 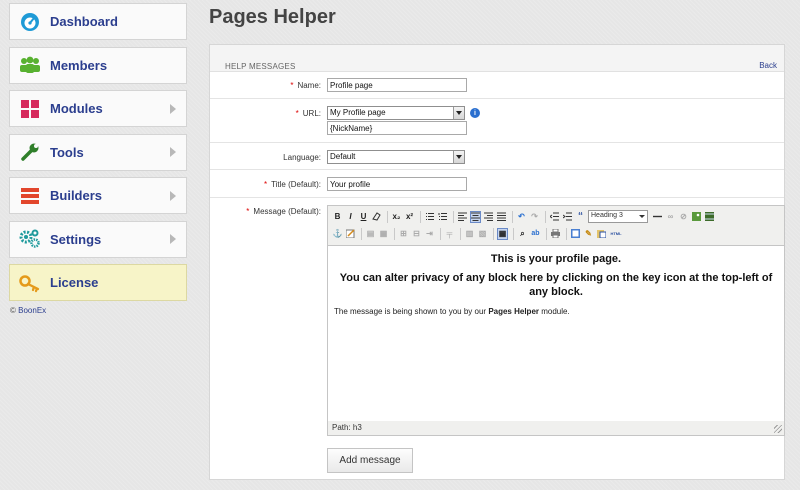 What do you see at coordinates (396, 113) in the screenshot?
I see `url-select: My Profile page` at bounding box center [396, 113].